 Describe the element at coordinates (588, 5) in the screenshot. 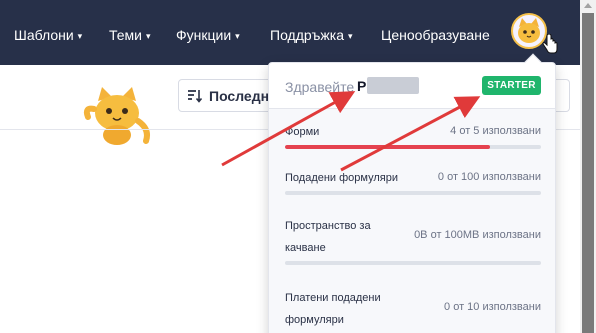

I see `scroll-up-arrow-icon` at that location.